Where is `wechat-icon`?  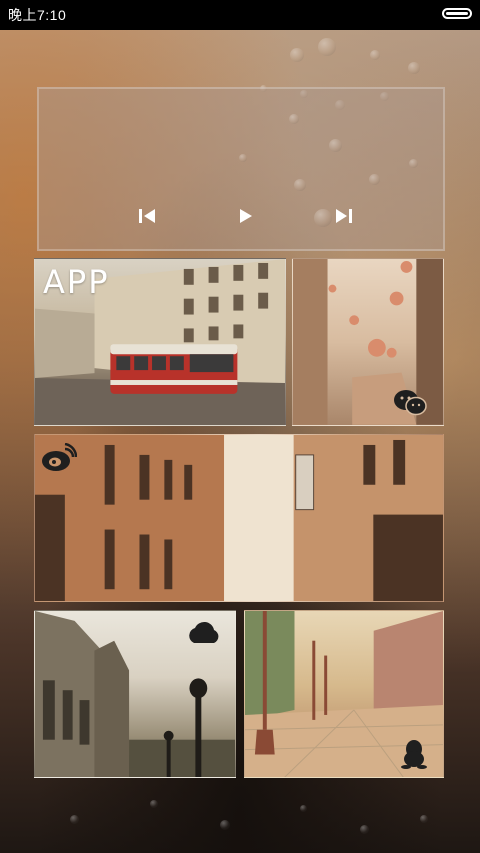
wechat-icon is located at coordinates (410, 403).